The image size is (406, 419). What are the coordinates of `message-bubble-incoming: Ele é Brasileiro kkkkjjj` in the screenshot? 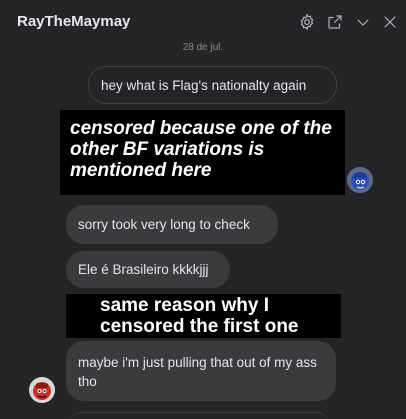 It's located at (148, 269).